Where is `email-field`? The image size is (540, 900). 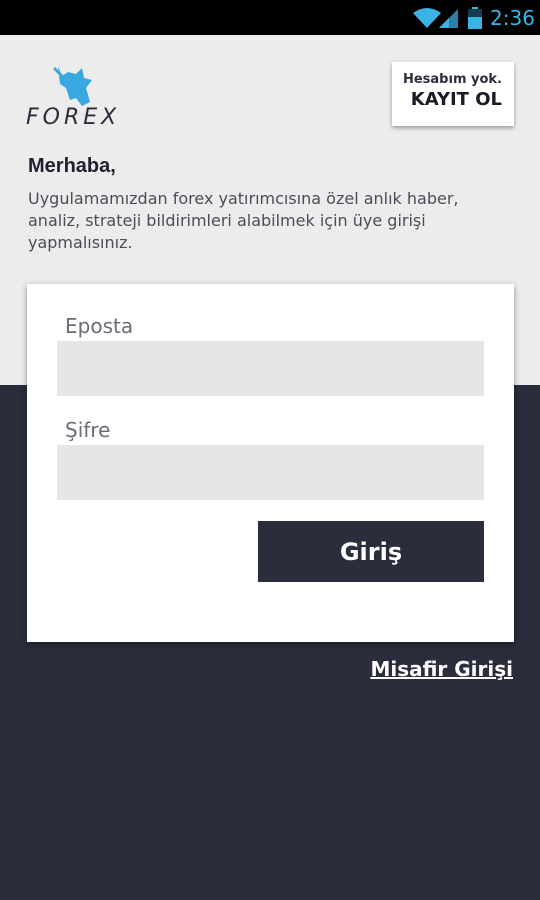 email-field is located at coordinates (270, 368).